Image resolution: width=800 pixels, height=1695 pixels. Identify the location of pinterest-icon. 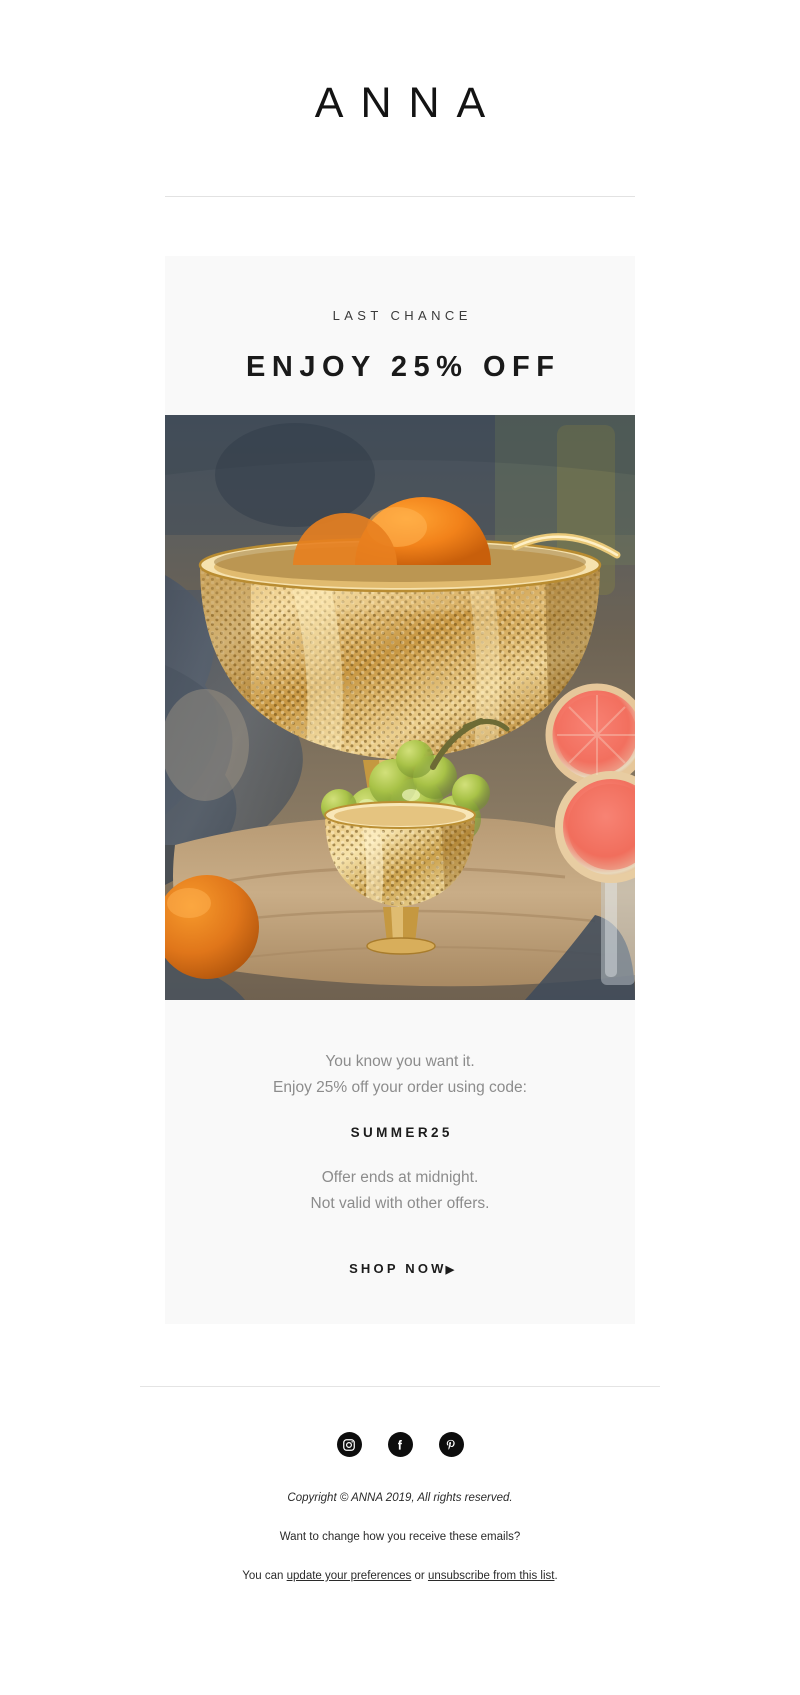
(451, 1444).